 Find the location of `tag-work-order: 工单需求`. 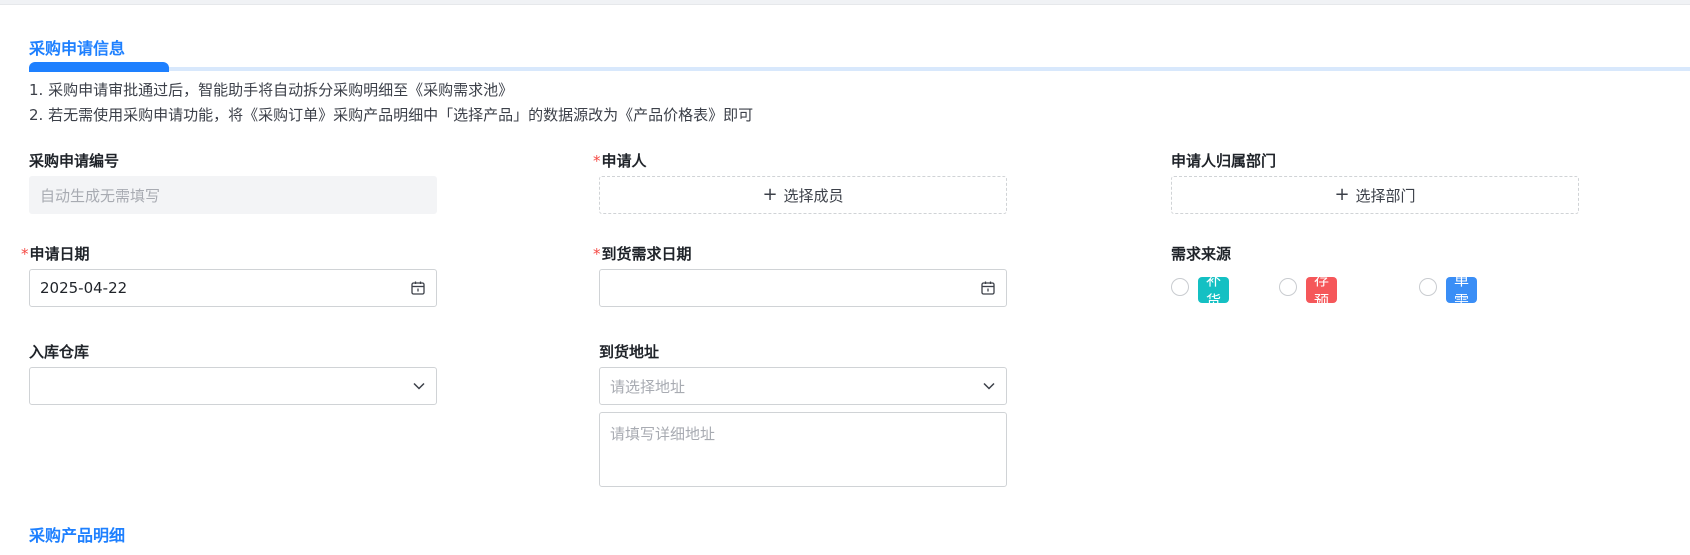

tag-work-order: 工单需求 is located at coordinates (1462, 290).